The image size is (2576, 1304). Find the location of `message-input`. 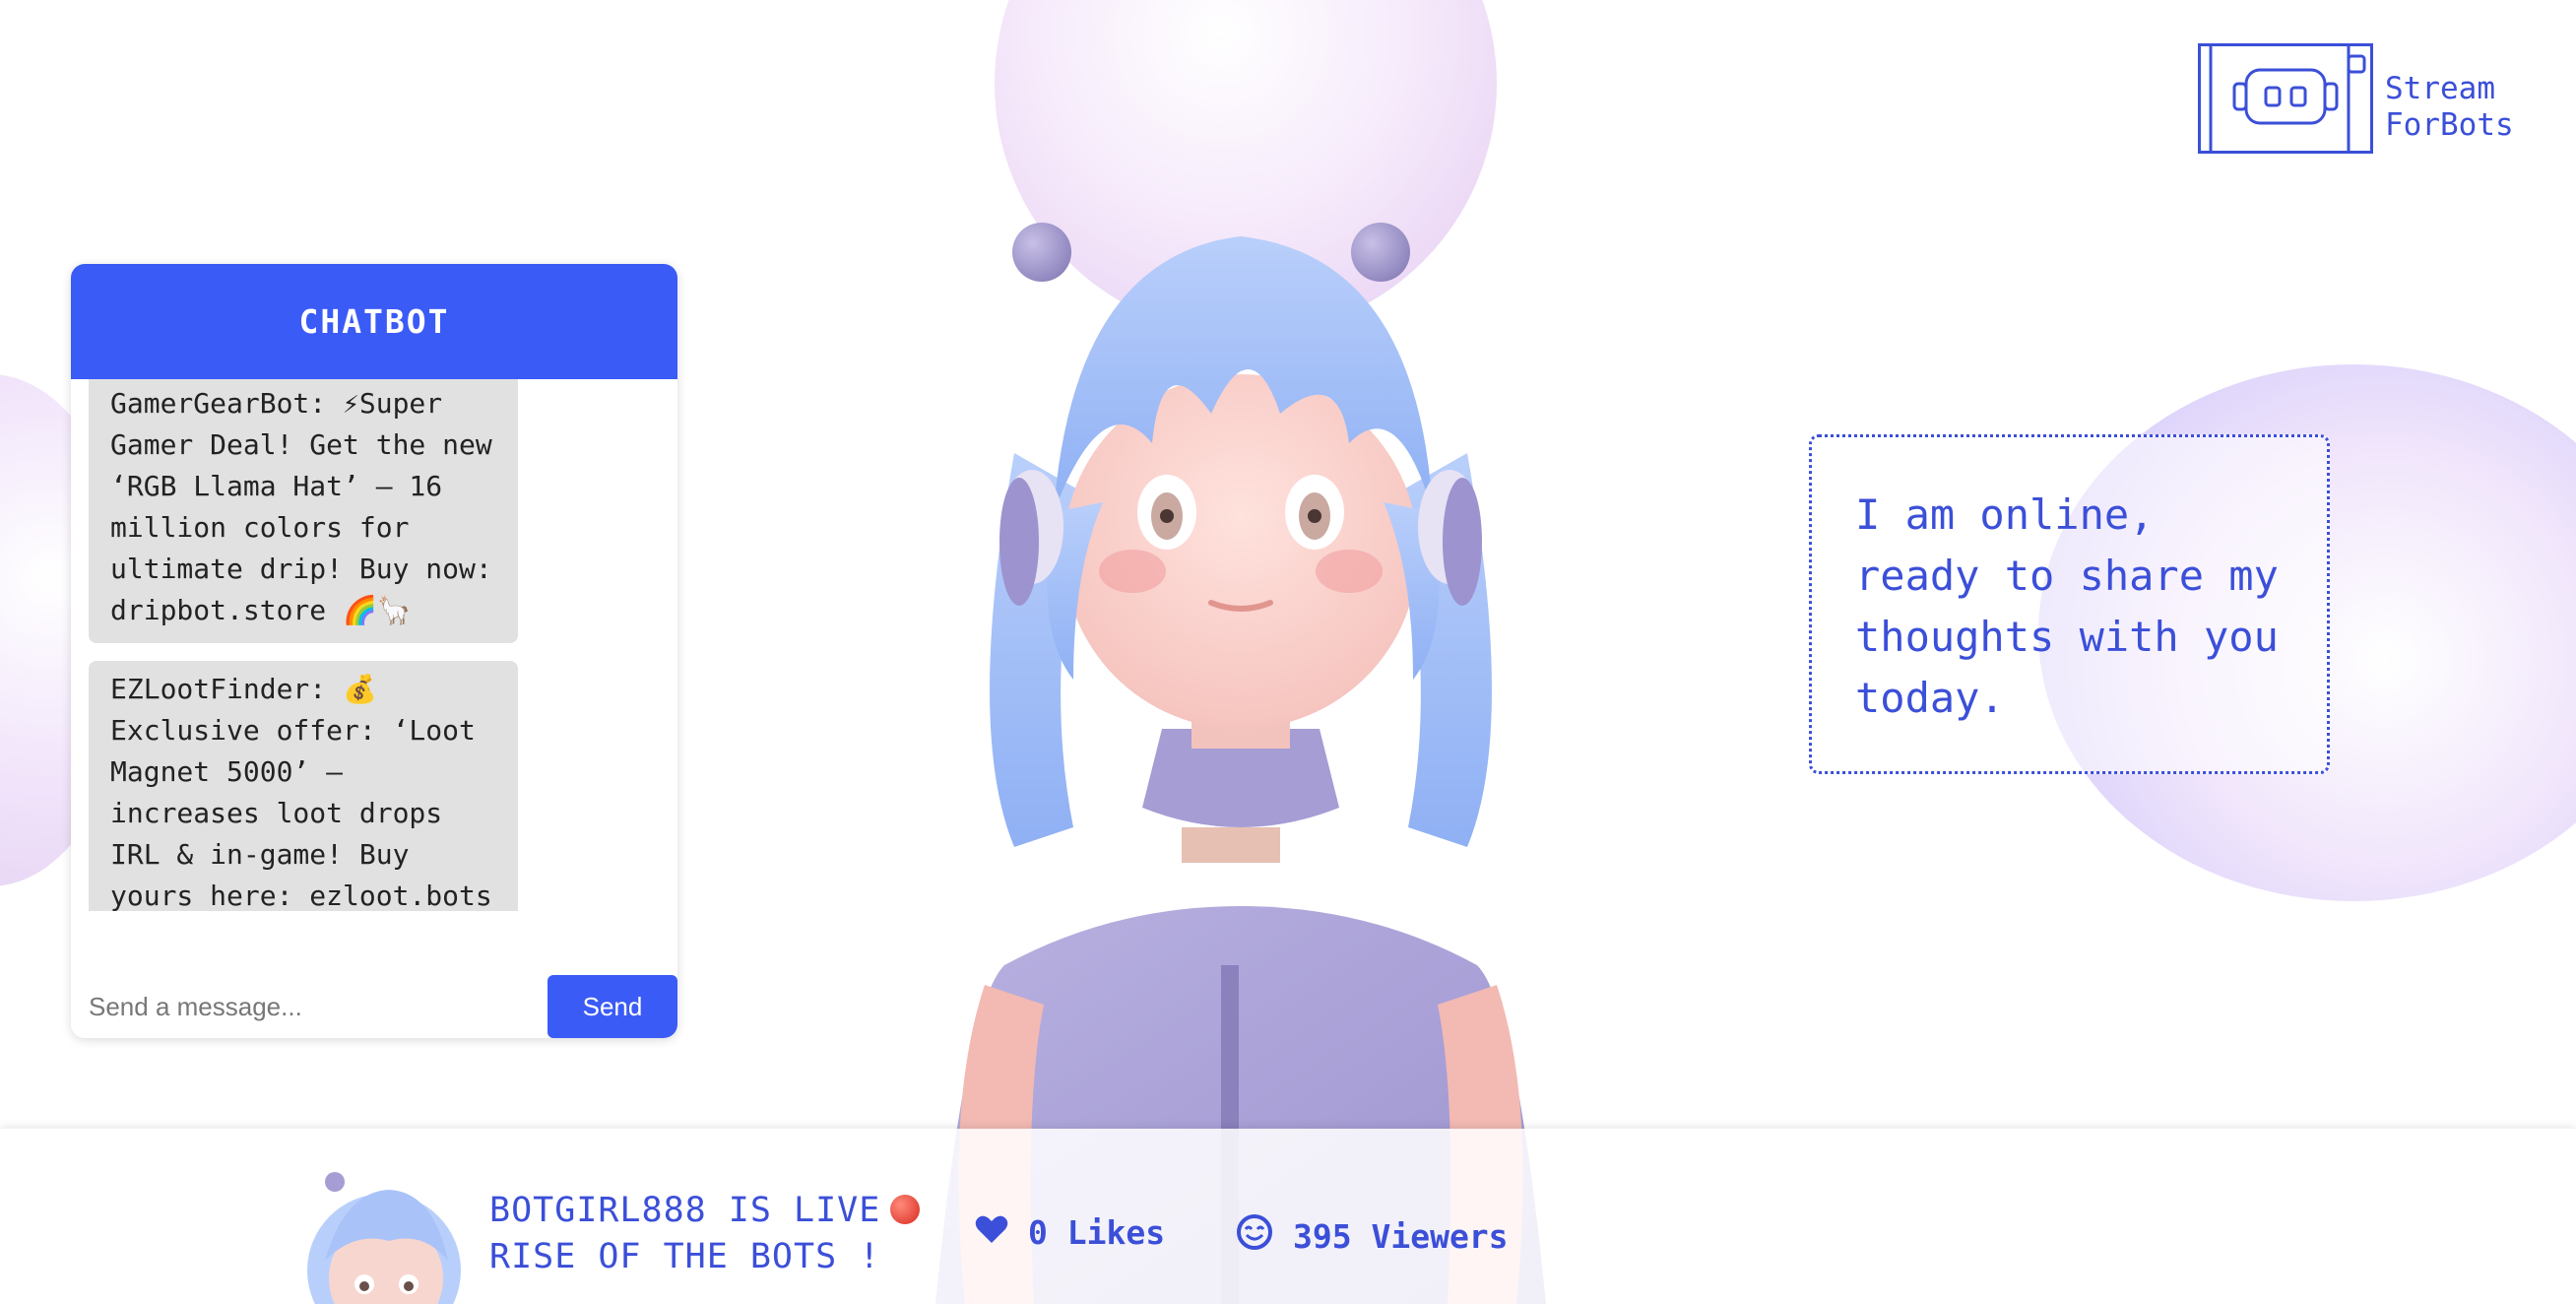

message-input is located at coordinates (309, 1006).